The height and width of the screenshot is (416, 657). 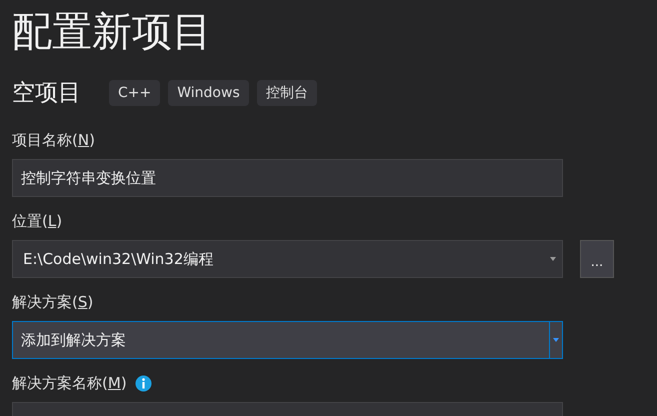 What do you see at coordinates (69, 383) in the screenshot?
I see `field-label: 解决方案名称(M)` at bounding box center [69, 383].